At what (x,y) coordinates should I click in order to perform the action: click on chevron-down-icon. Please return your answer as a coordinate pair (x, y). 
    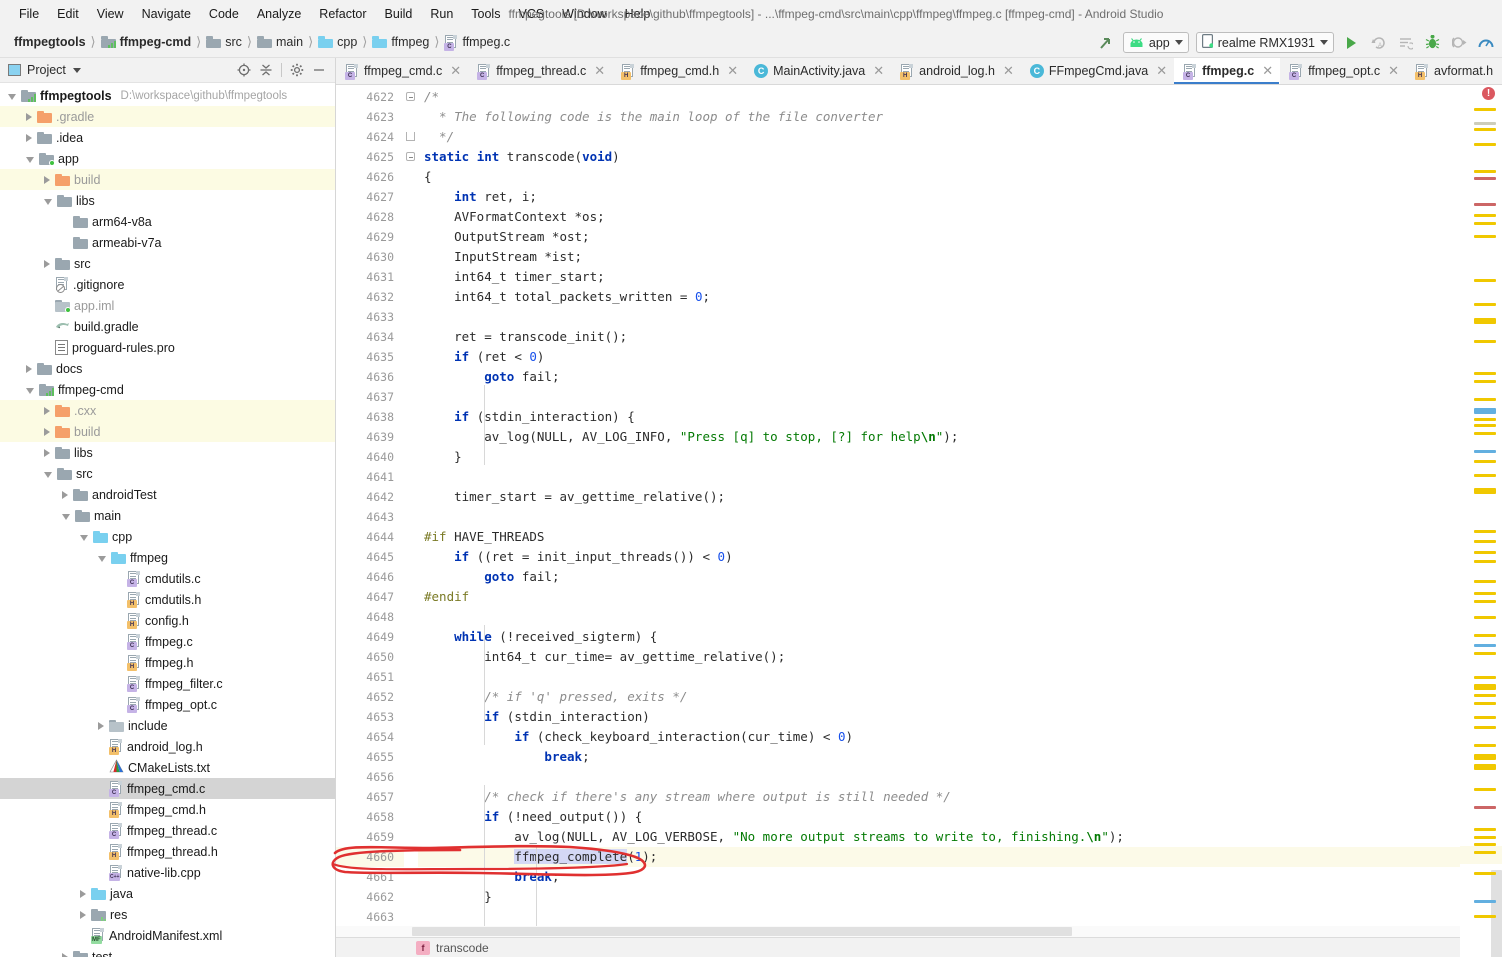
    Looking at the image, I should click on (76, 70).